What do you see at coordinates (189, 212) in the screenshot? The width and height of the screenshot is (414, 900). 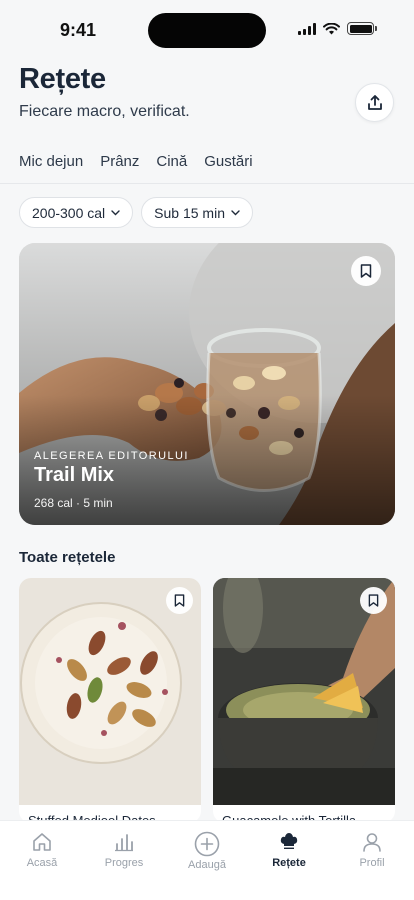 I see `filter-time-label: Sub 15 min` at bounding box center [189, 212].